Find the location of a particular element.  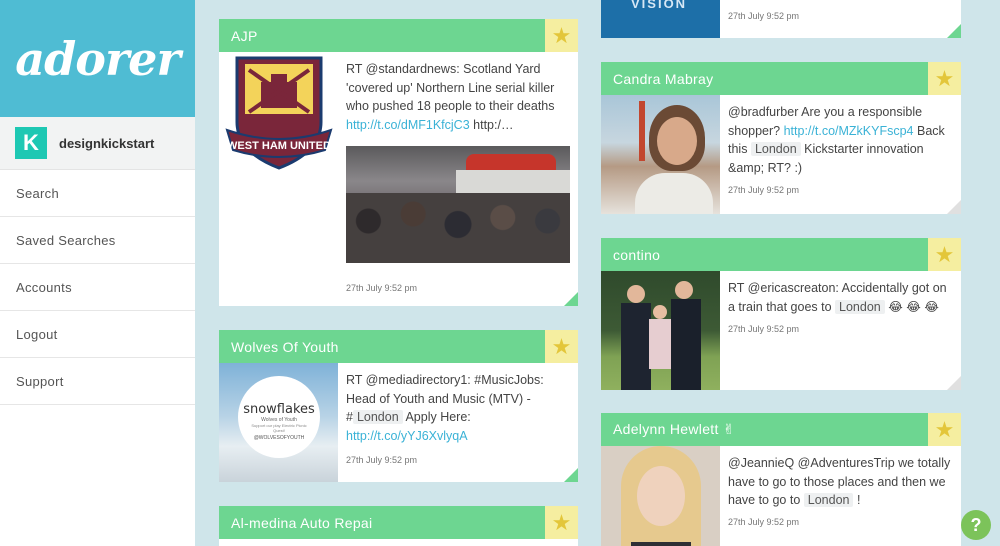

card-author: Wolves Of Youth is located at coordinates (285, 347).